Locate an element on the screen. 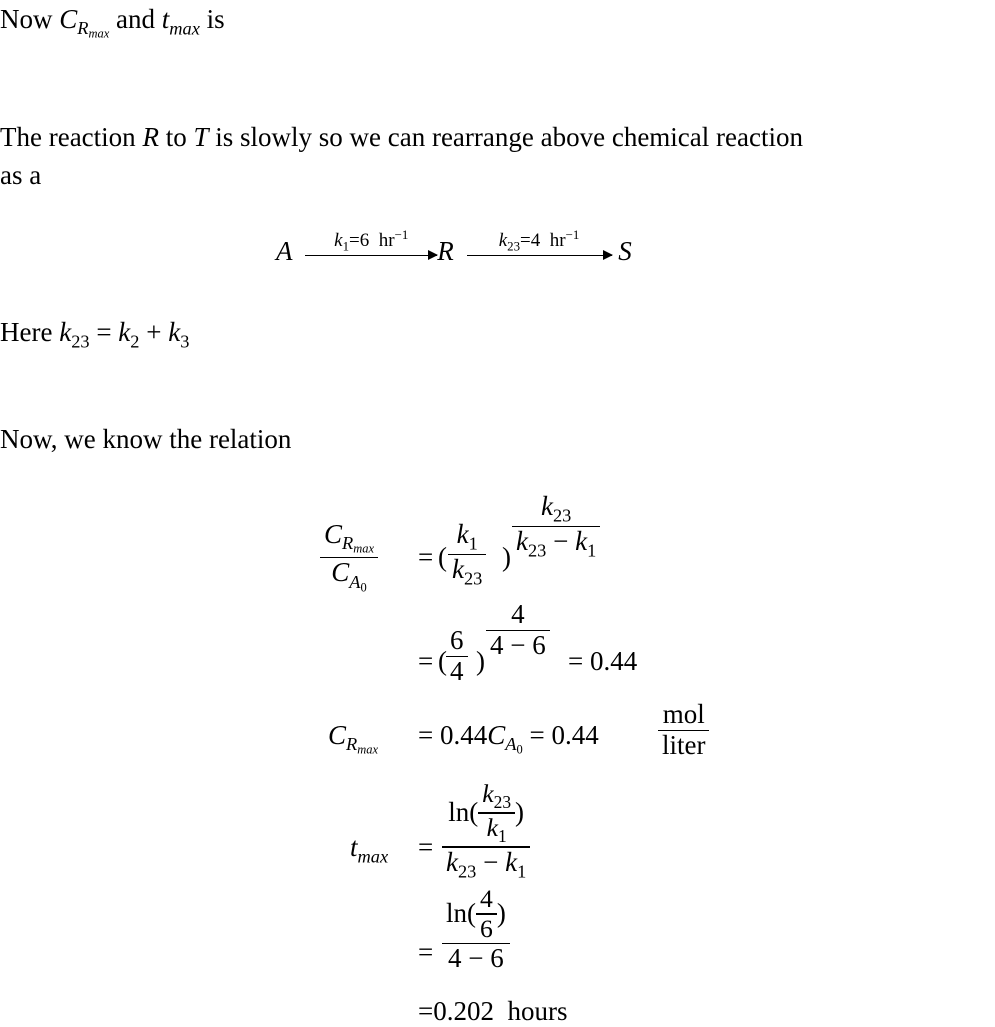 The width and height of the screenshot is (995, 1027). exponent-fraction: k23 k23 − k1 is located at coordinates (556, 526).